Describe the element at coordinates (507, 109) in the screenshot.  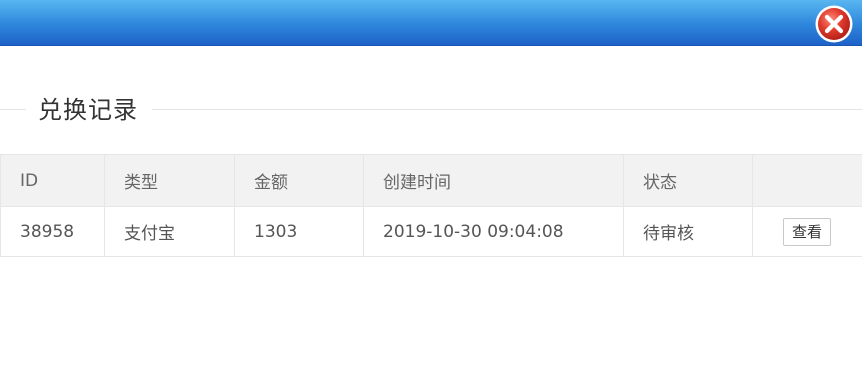
I see `section-divider-right` at that location.